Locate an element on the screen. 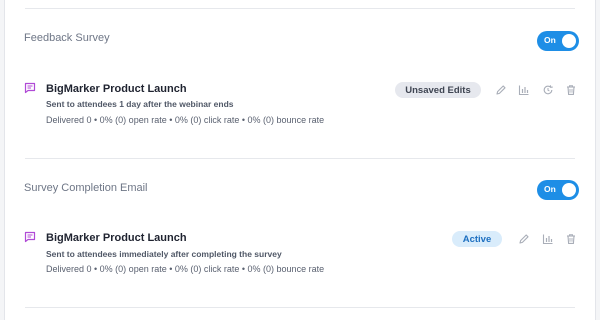  section-title-survey-completion-email: Survey Completion Email is located at coordinates (86, 188).